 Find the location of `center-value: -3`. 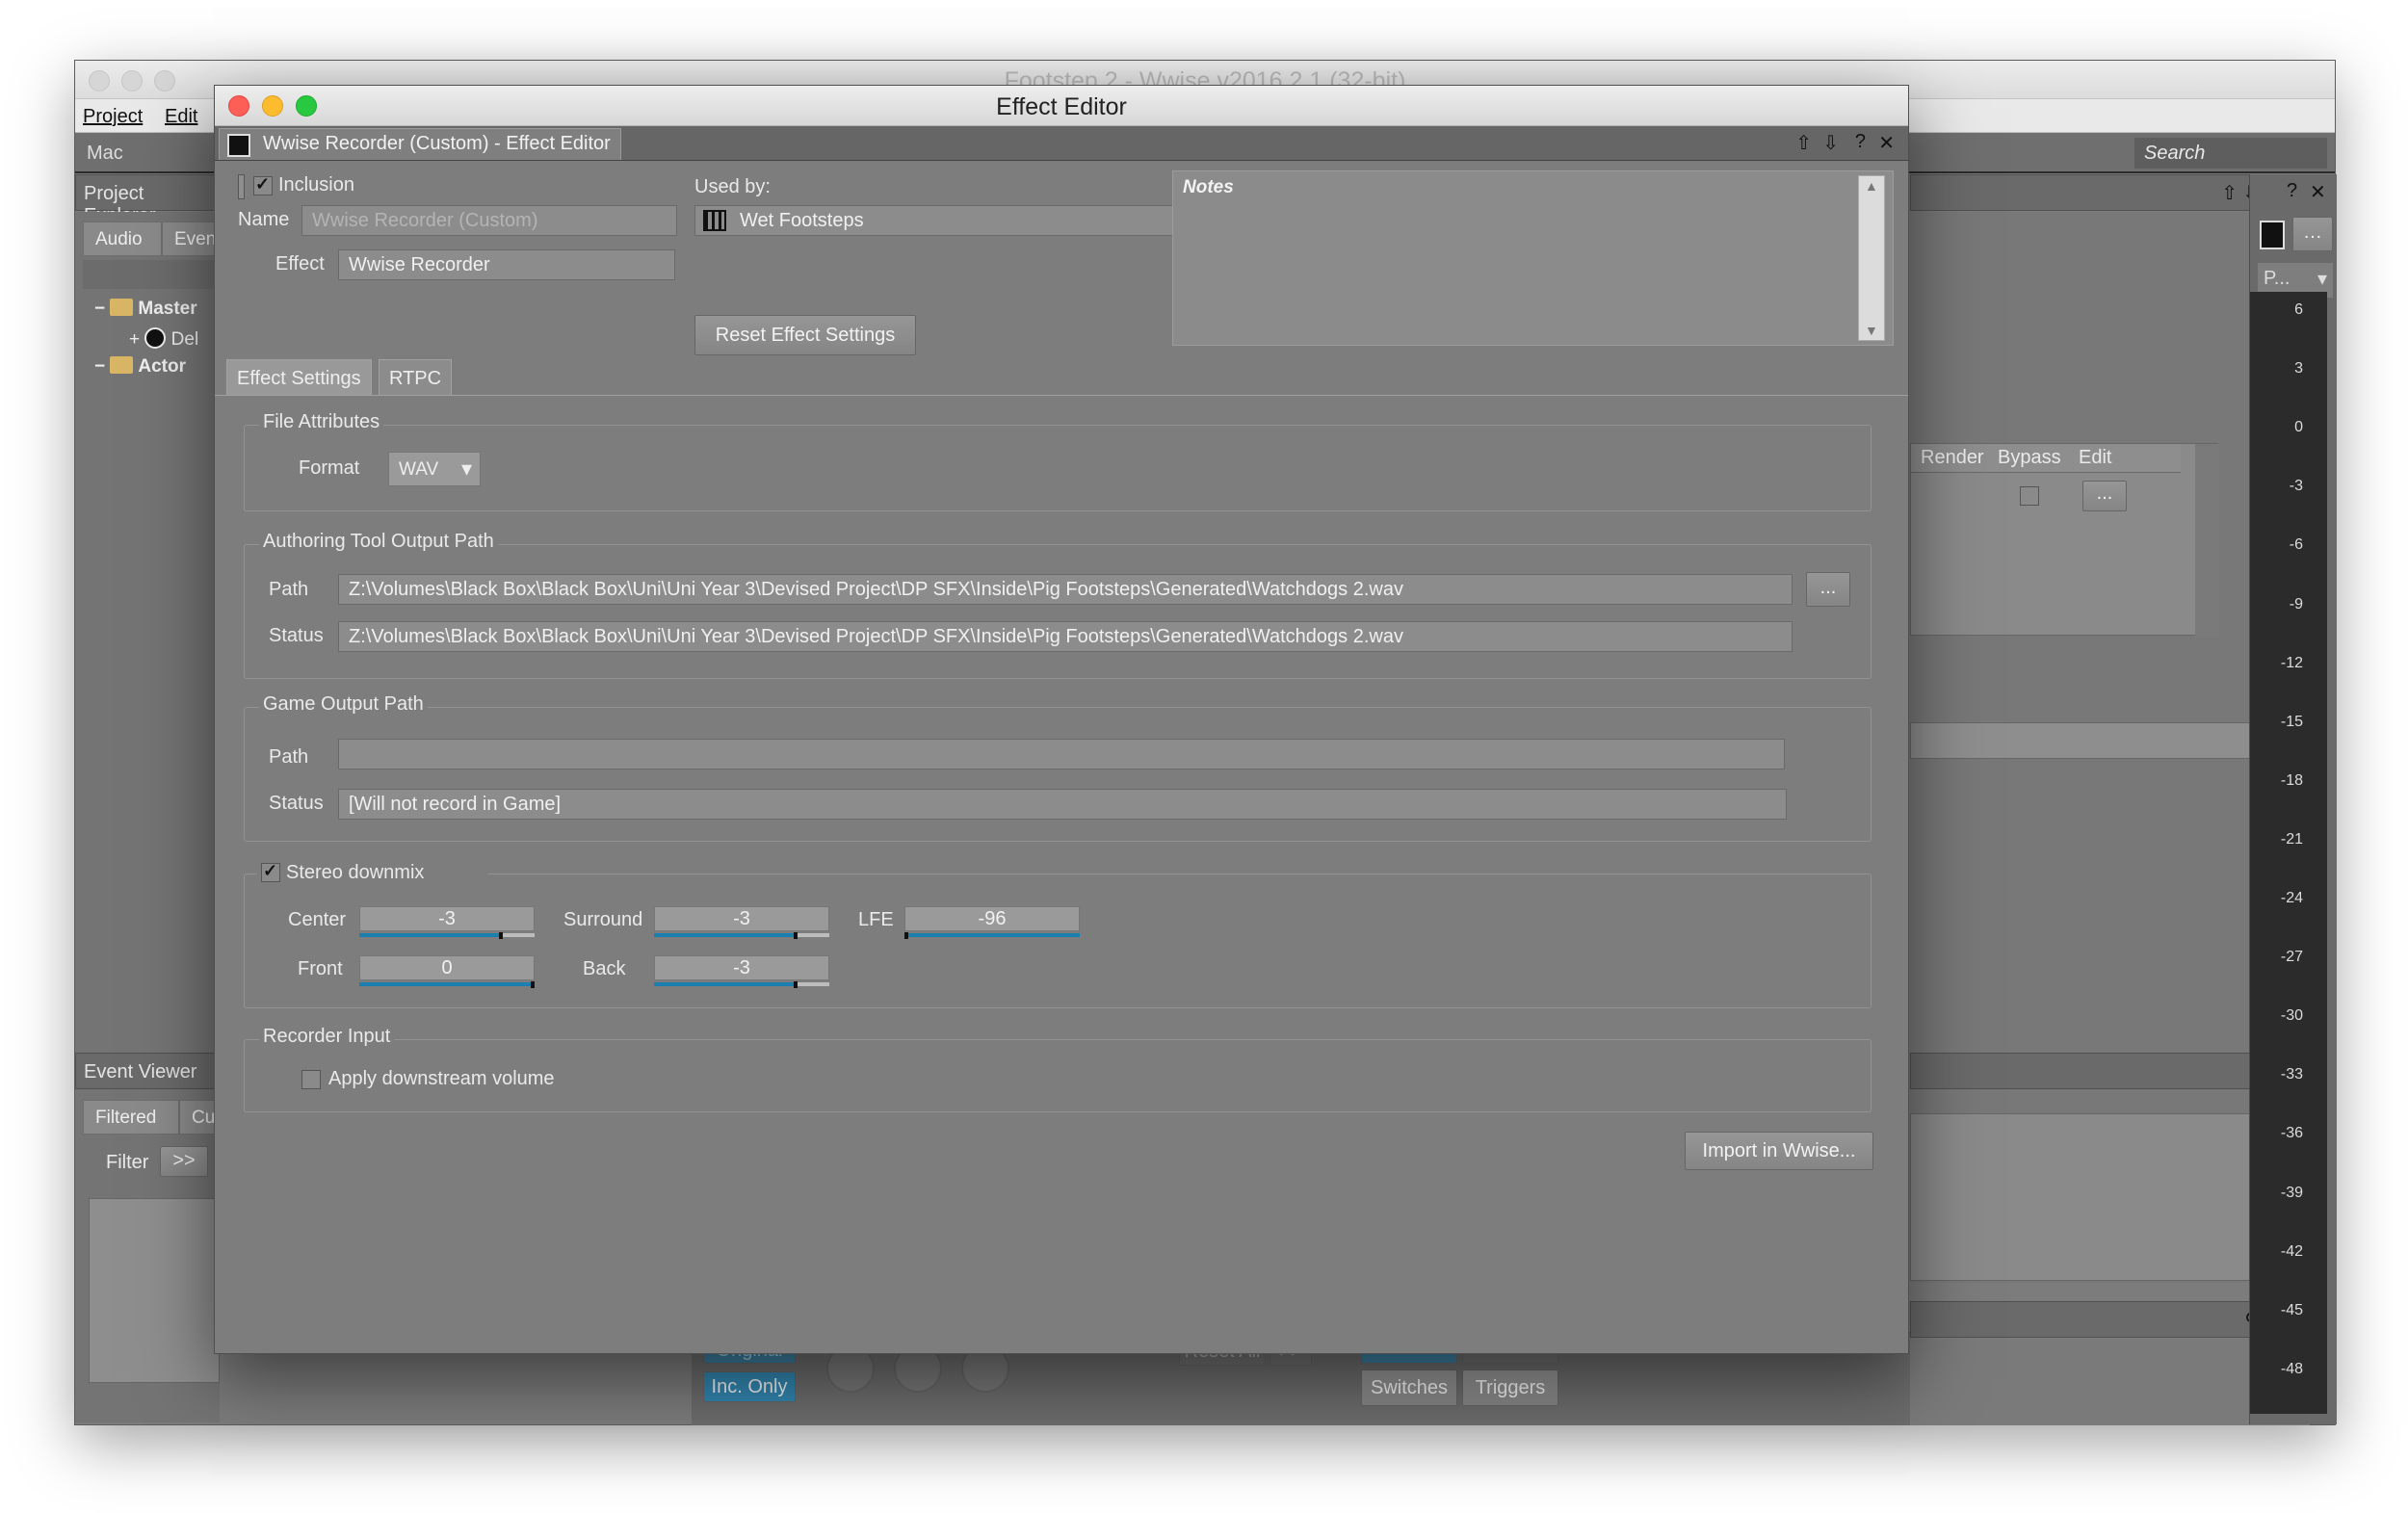

center-value: -3 is located at coordinates (447, 918).